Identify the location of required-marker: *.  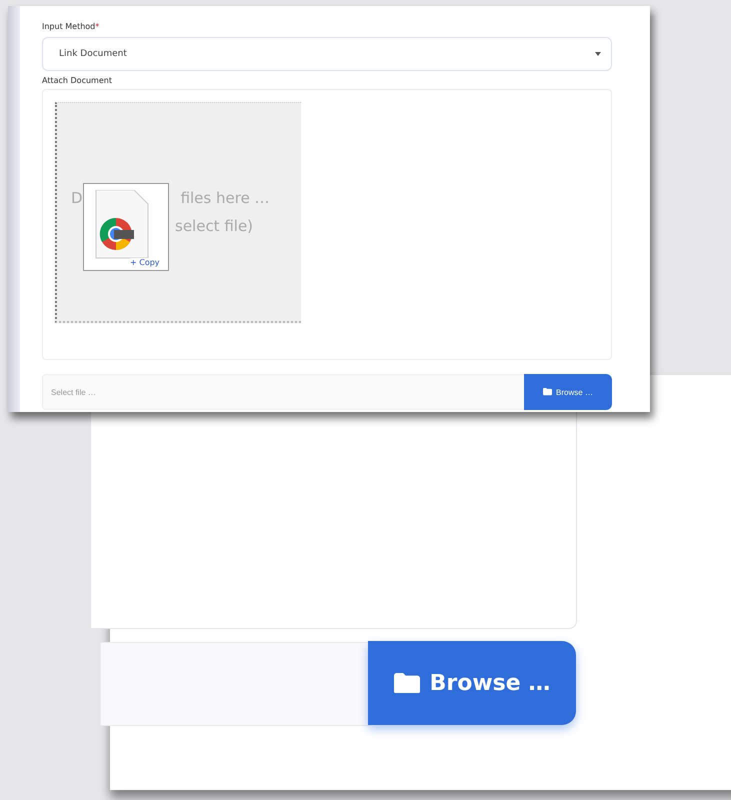
(97, 26).